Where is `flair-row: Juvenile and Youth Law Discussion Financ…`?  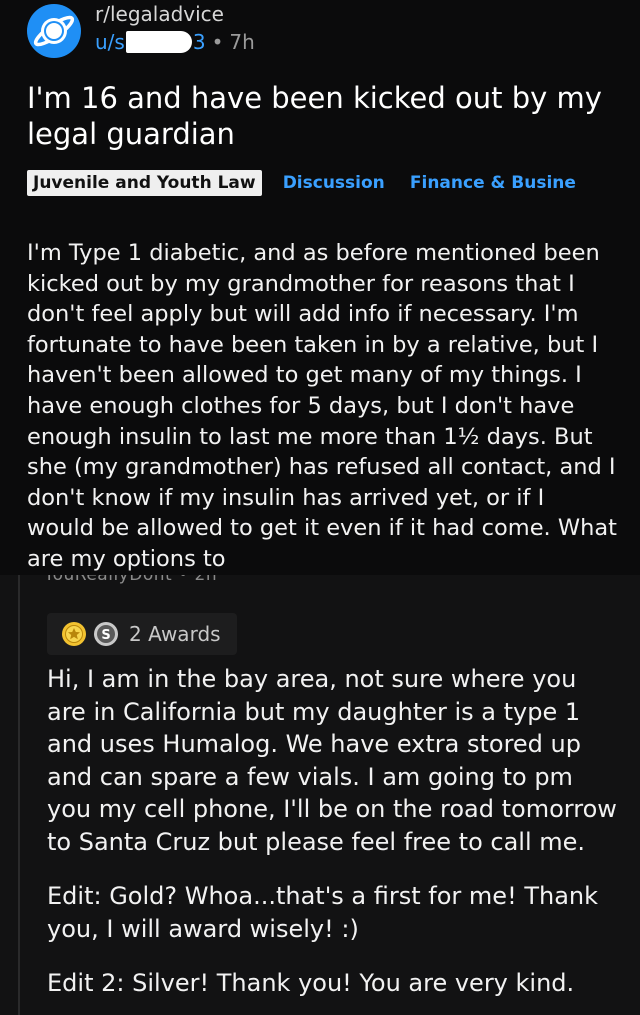
flair-row: Juvenile and Youth Law Discussion Financ… is located at coordinates (333, 184).